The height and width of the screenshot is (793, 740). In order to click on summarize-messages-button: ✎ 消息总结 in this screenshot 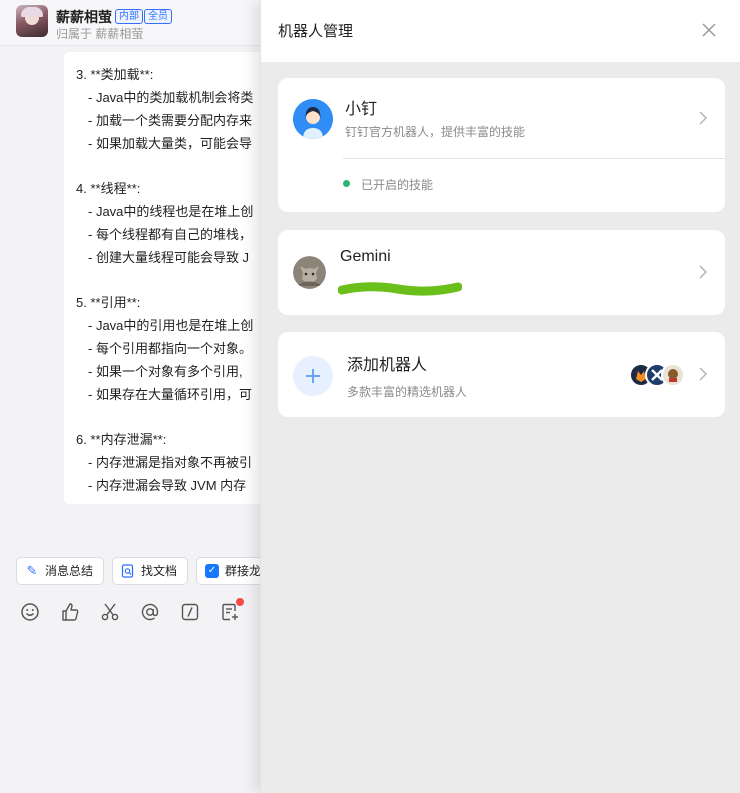, I will do `click(60, 571)`.